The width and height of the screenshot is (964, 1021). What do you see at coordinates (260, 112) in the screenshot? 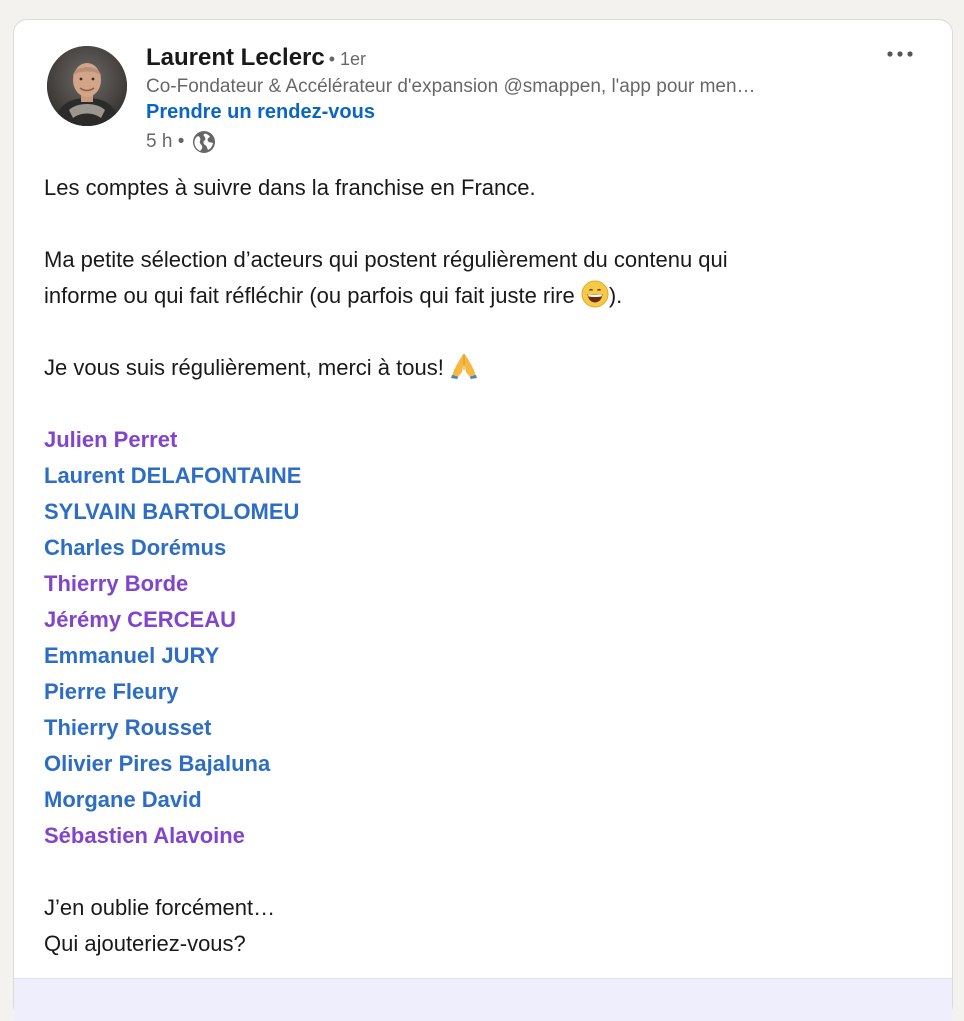
I see `book-appointment-link: Prendre un rendez-vous` at bounding box center [260, 112].